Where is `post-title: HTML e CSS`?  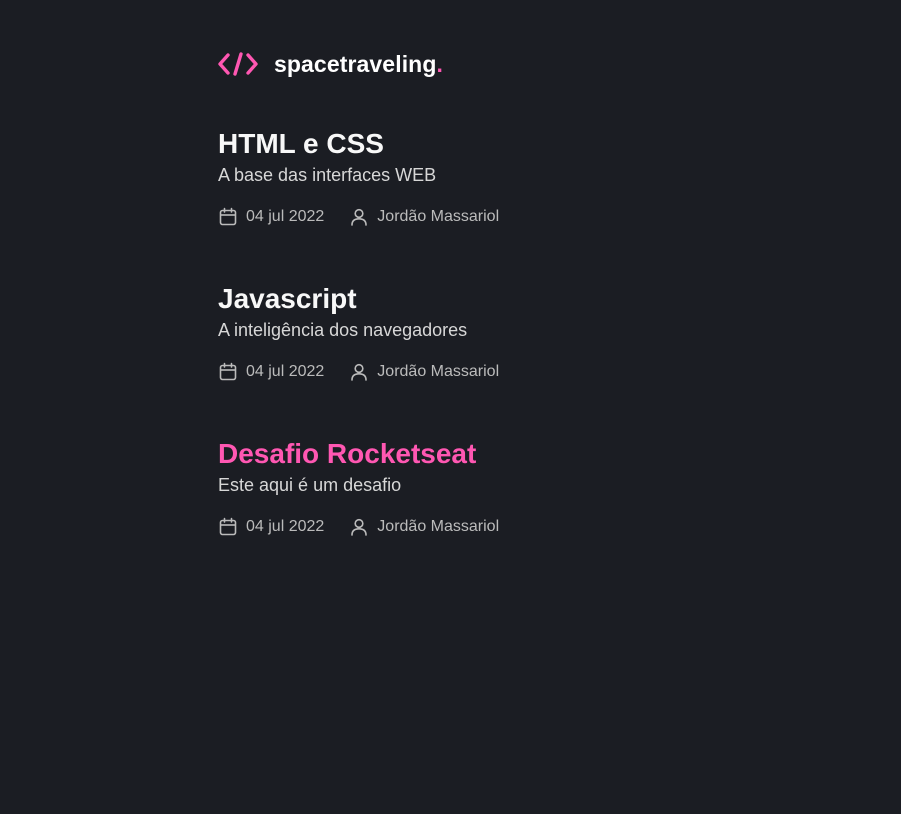
post-title: HTML e CSS is located at coordinates (518, 144).